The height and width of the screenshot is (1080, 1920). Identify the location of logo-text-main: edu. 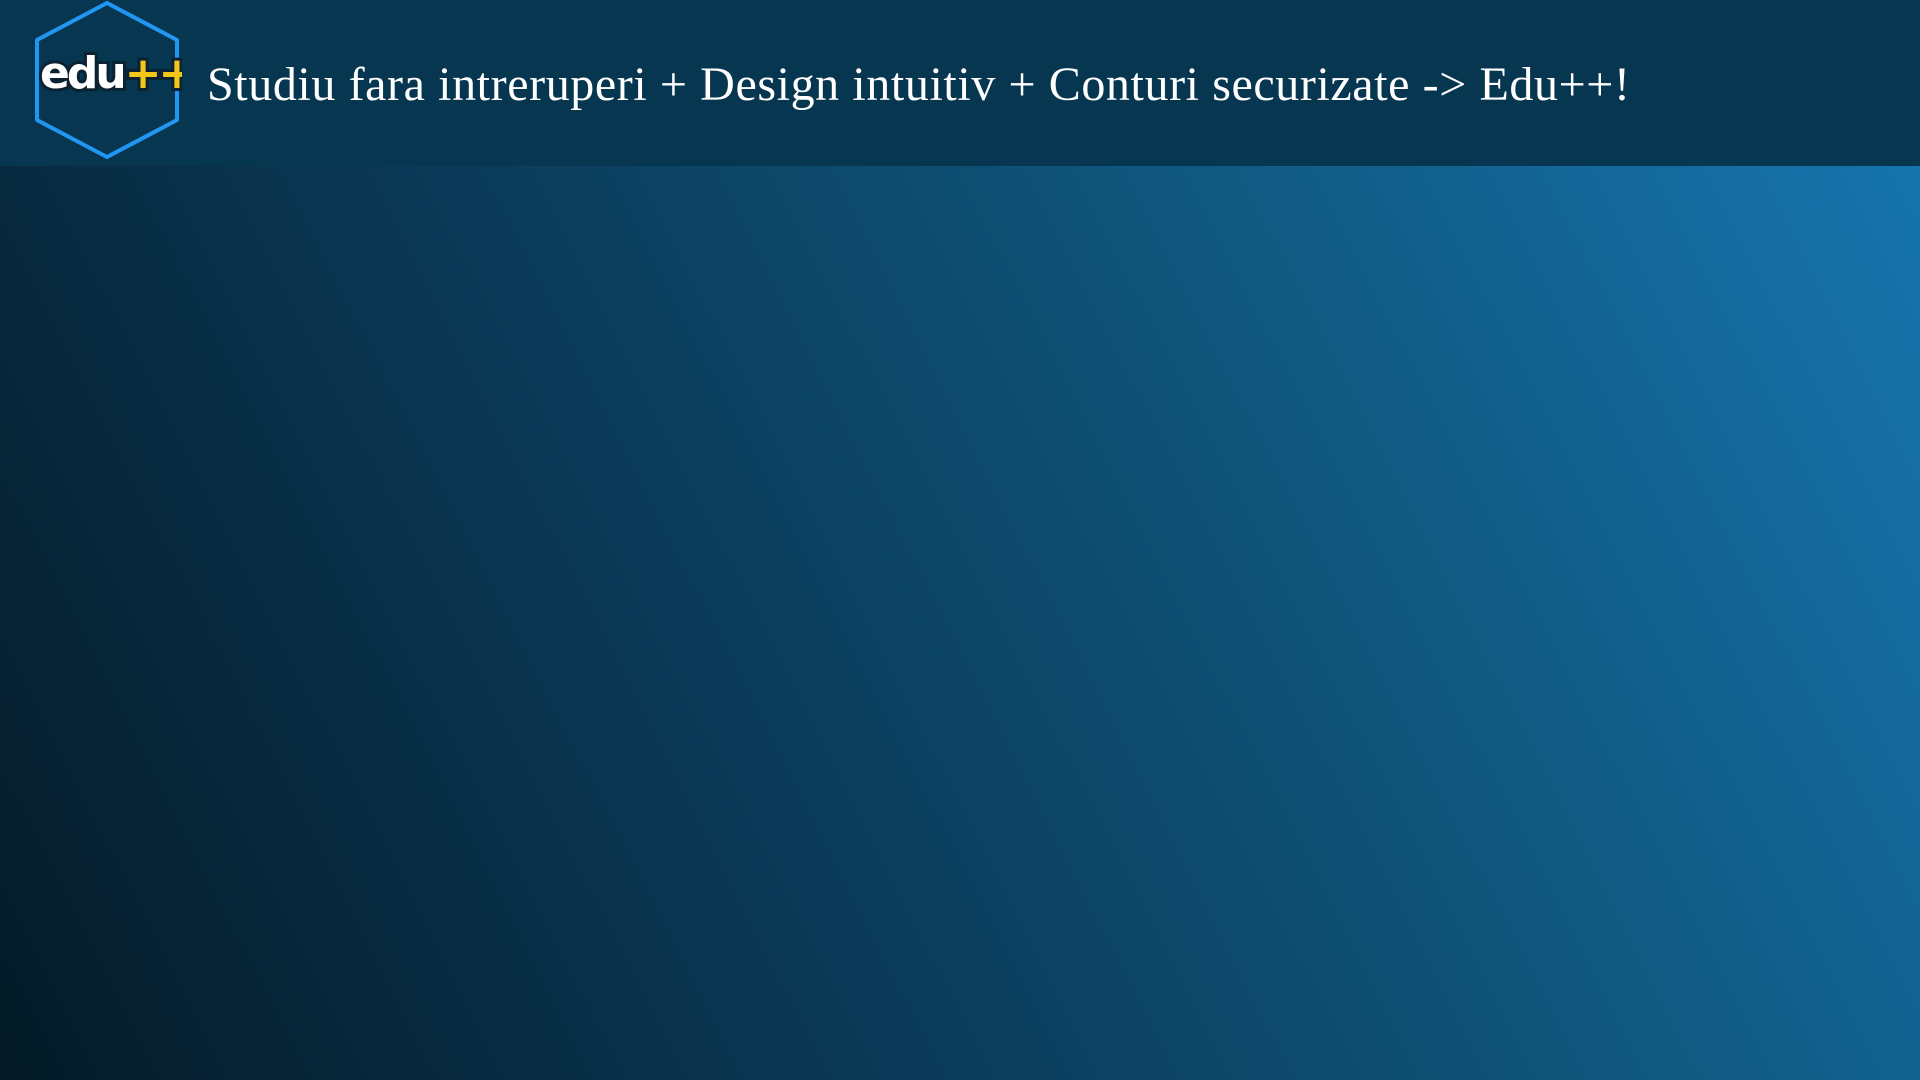
(82, 73).